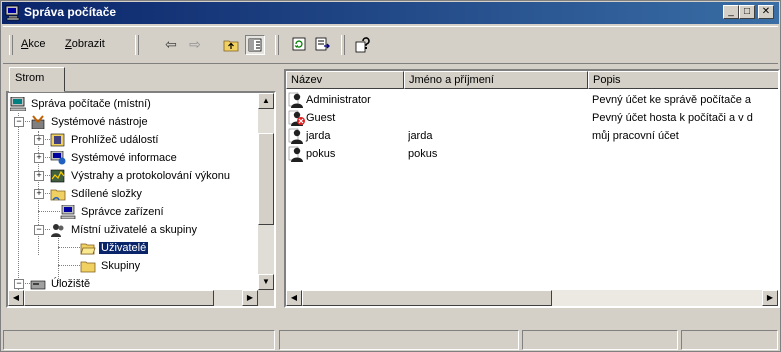  Describe the element at coordinates (38, 285) in the screenshot. I see `storage-icon` at that location.